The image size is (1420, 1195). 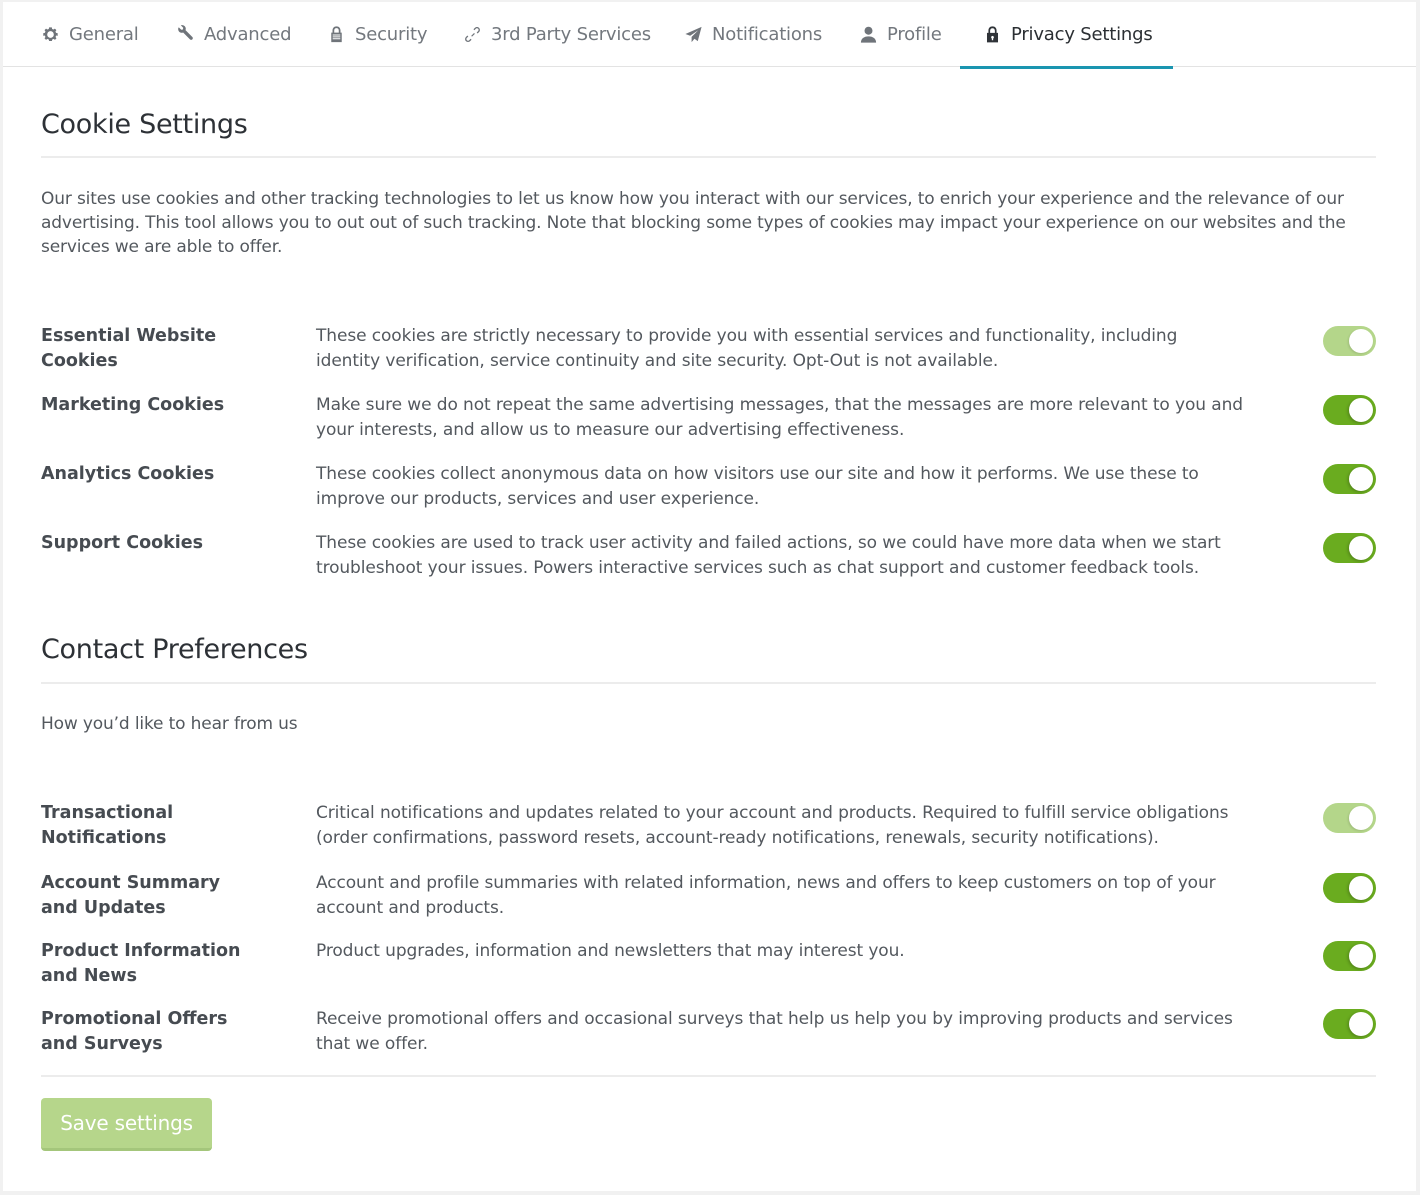 I want to click on paper-plane-icon, so click(x=693, y=35).